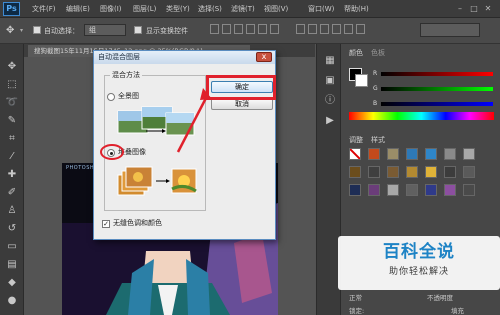 The height and width of the screenshot is (315, 500). What do you see at coordinates (460, 8) in the screenshot?
I see `minimize-icon: –` at bounding box center [460, 8].